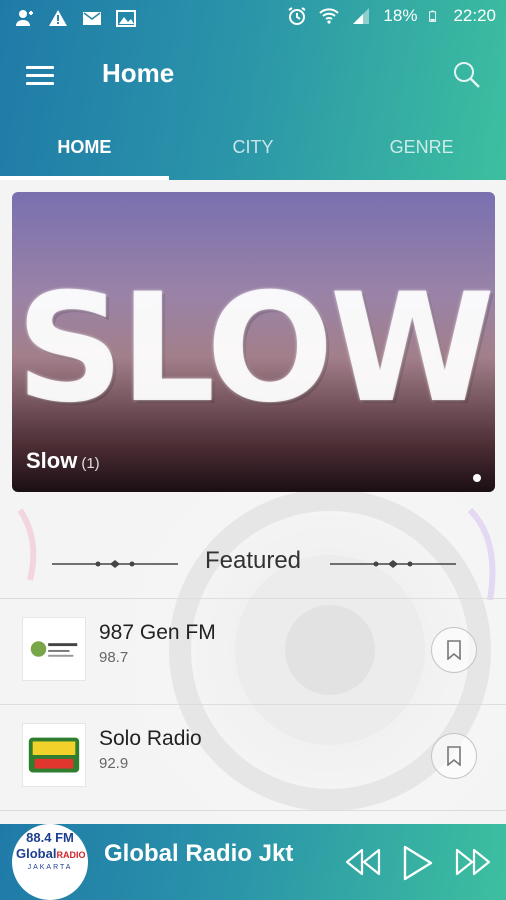 Image resolution: width=506 pixels, height=900 pixels. I want to click on menu-button, so click(40, 76).